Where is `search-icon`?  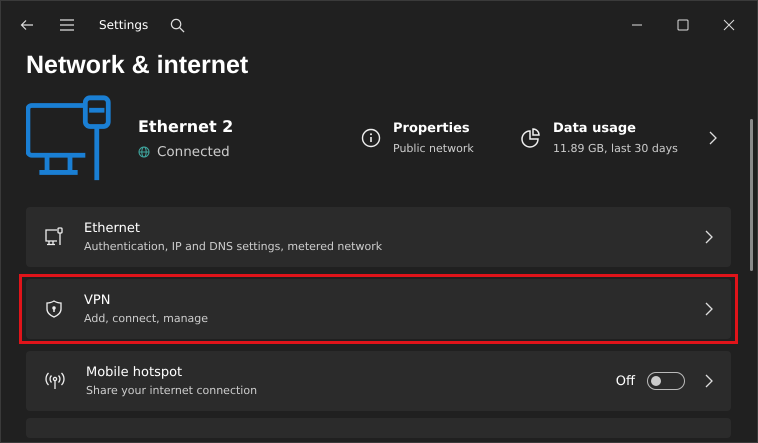 search-icon is located at coordinates (178, 25).